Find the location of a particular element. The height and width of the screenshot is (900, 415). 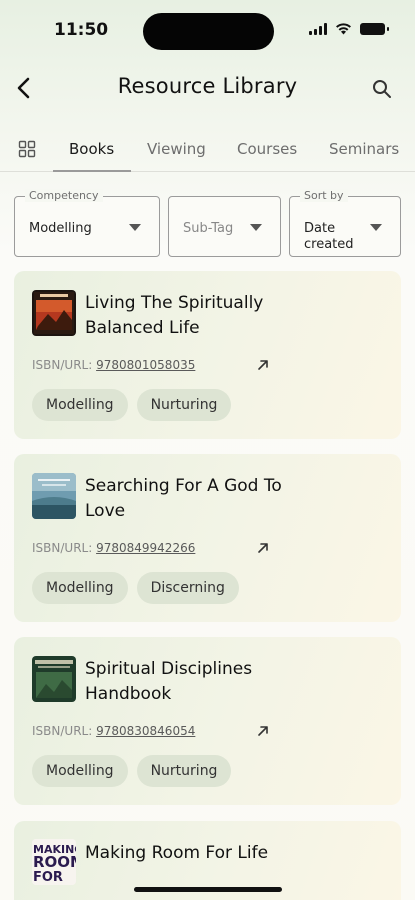

tab-books: Books is located at coordinates (91, 149).